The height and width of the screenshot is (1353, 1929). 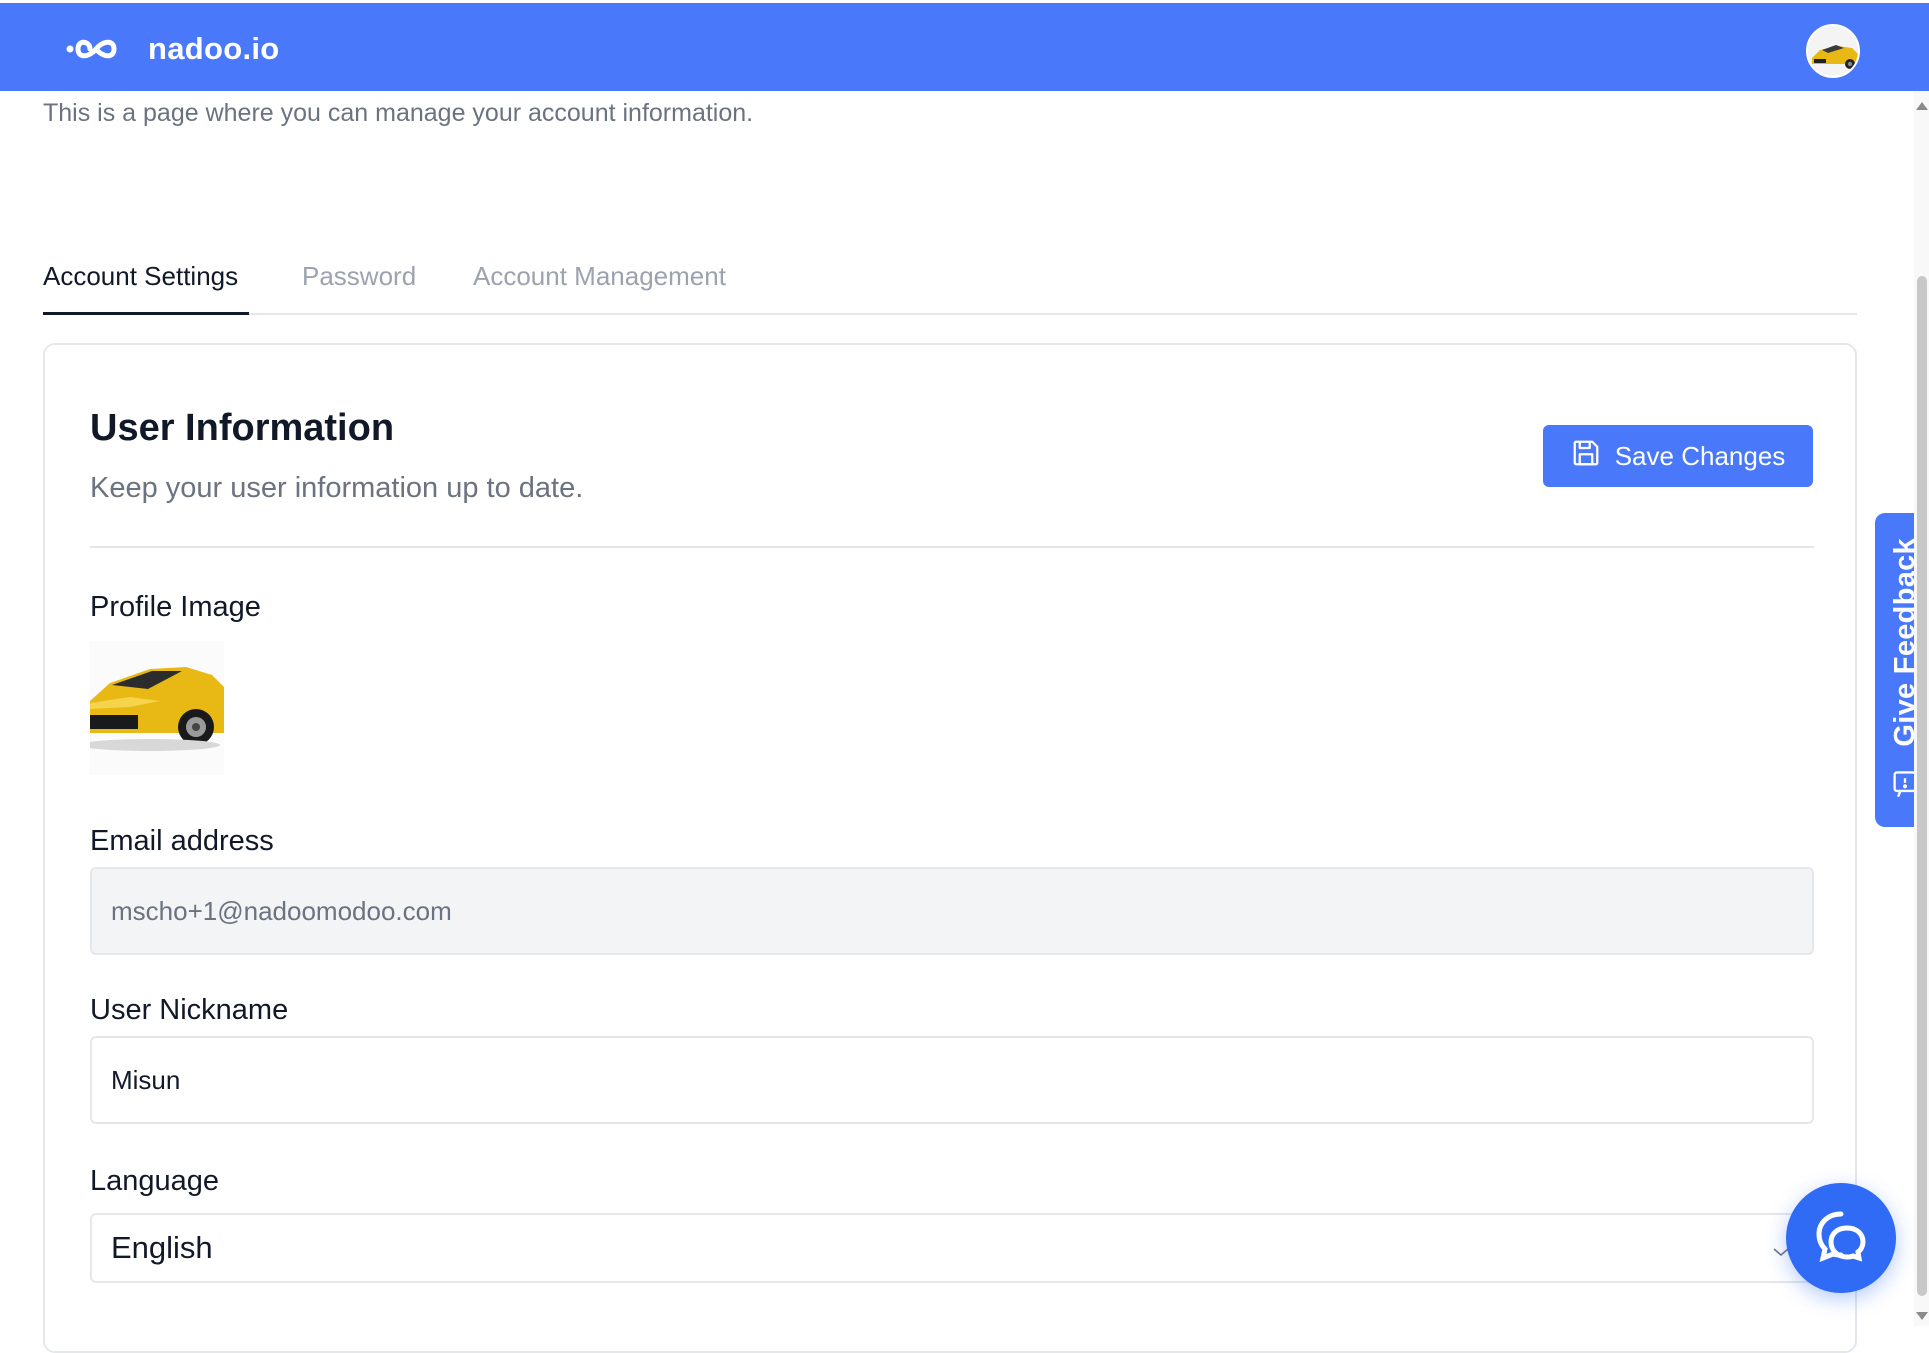 I want to click on card-subtitle: Keep your user information up to date., so click(x=337, y=488).